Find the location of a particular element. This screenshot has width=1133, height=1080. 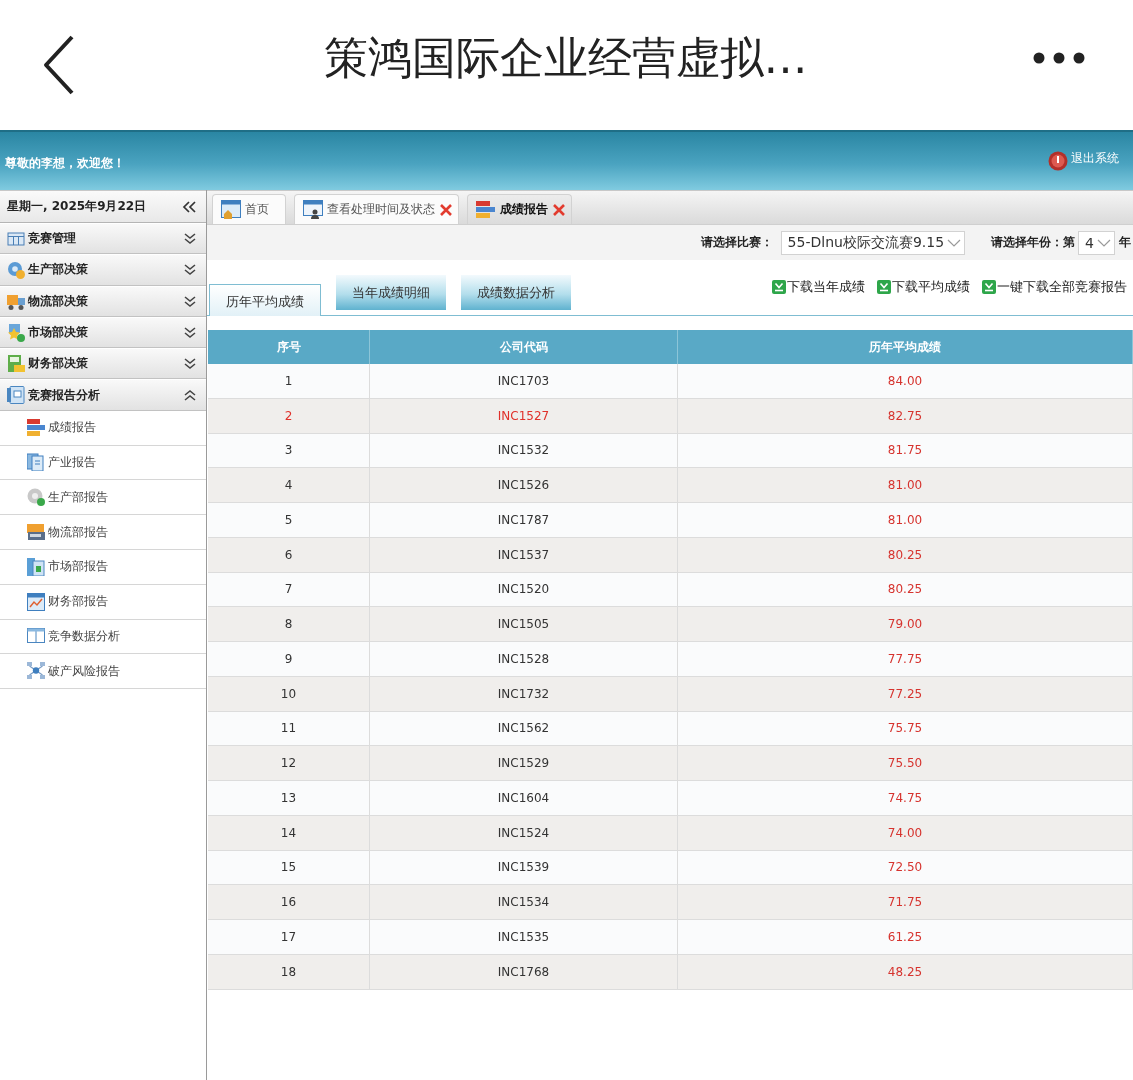

table-cell: 7 is located at coordinates (289, 590).